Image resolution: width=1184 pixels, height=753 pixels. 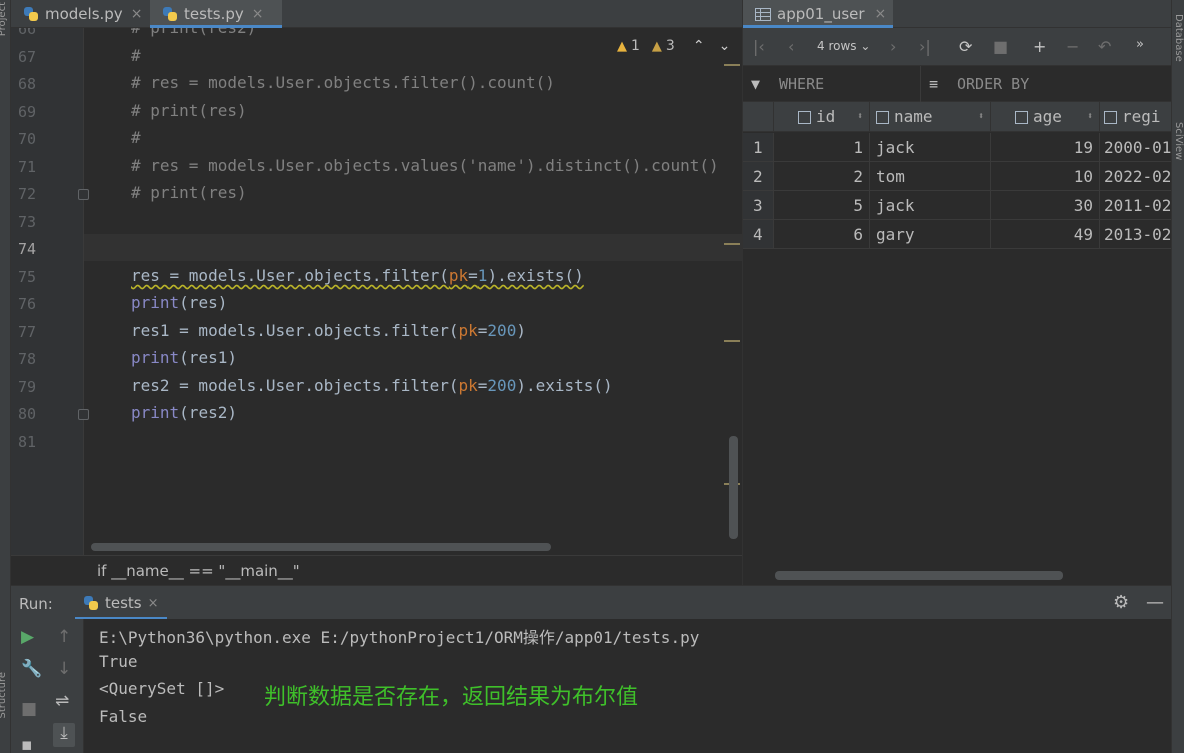 What do you see at coordinates (1135, 117) in the screenshot?
I see `column-header-reg: regi` at bounding box center [1135, 117].